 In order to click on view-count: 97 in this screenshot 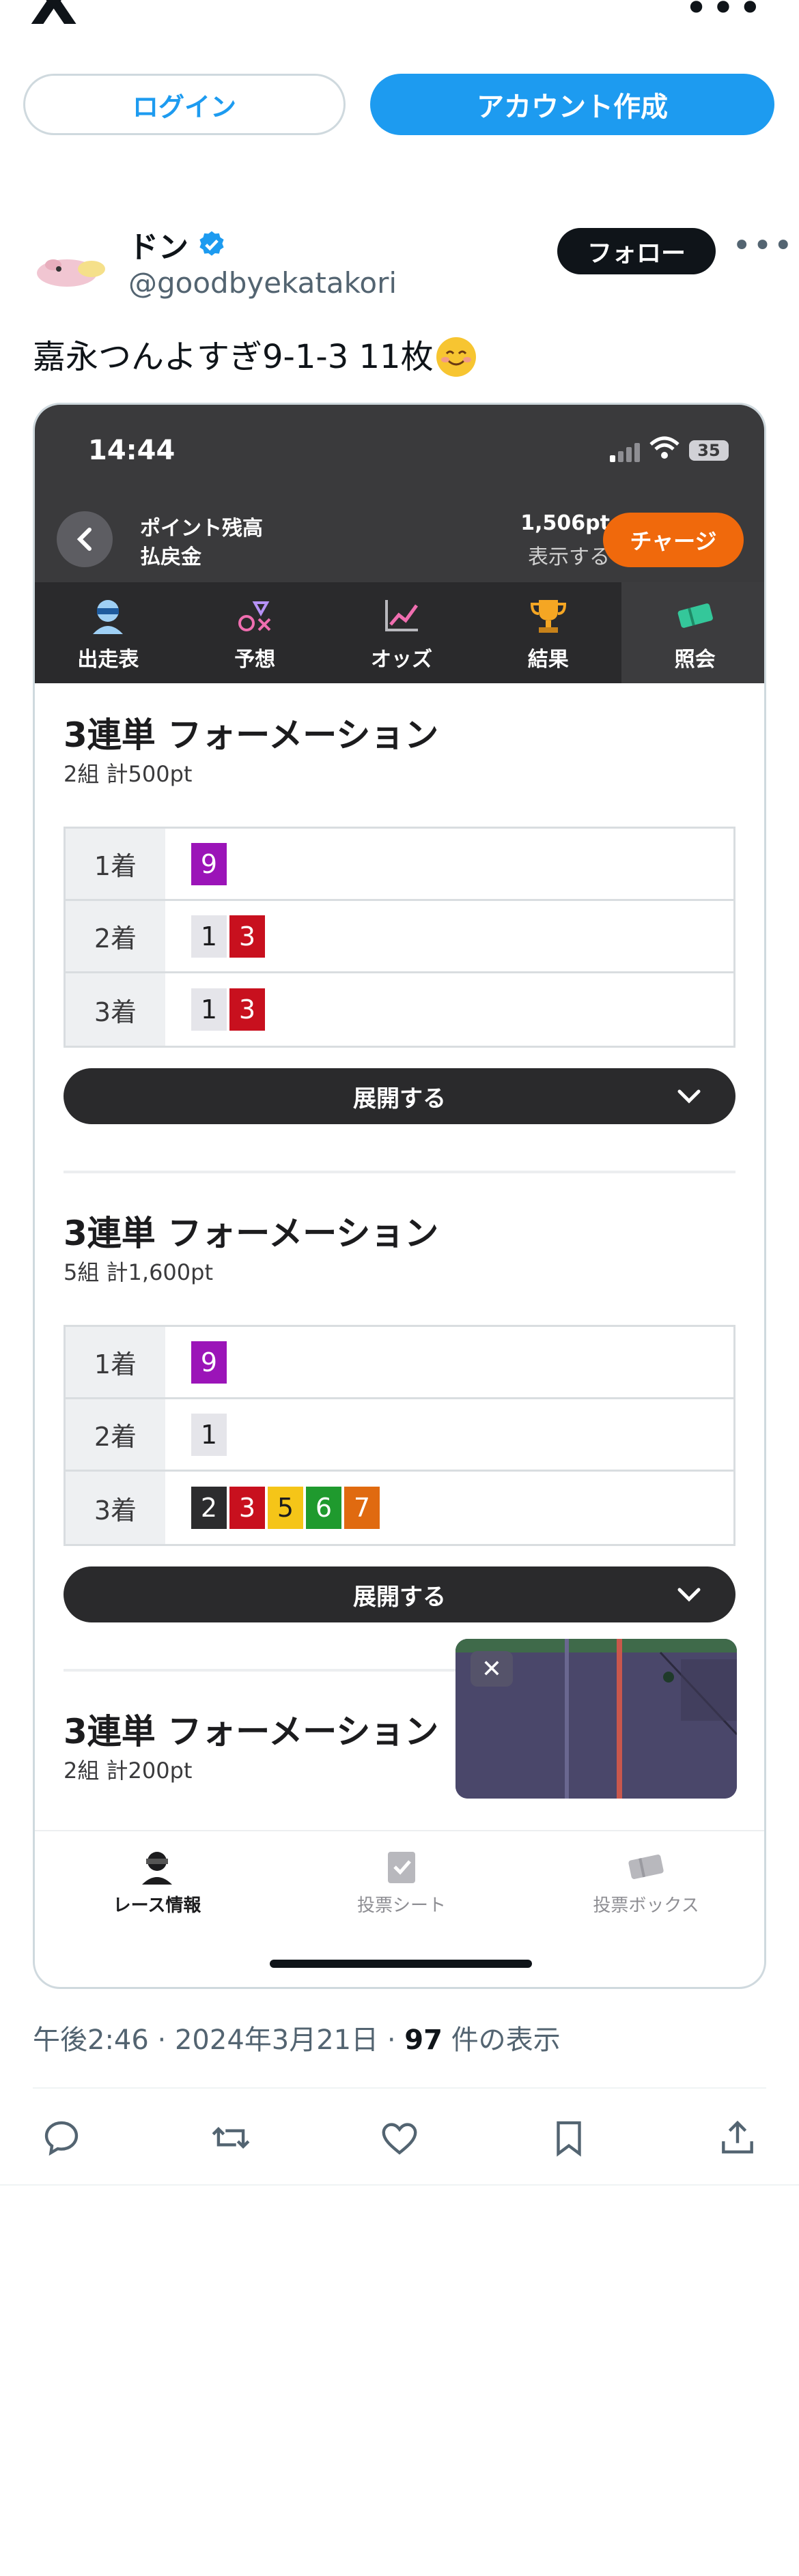, I will do `click(423, 2040)`.